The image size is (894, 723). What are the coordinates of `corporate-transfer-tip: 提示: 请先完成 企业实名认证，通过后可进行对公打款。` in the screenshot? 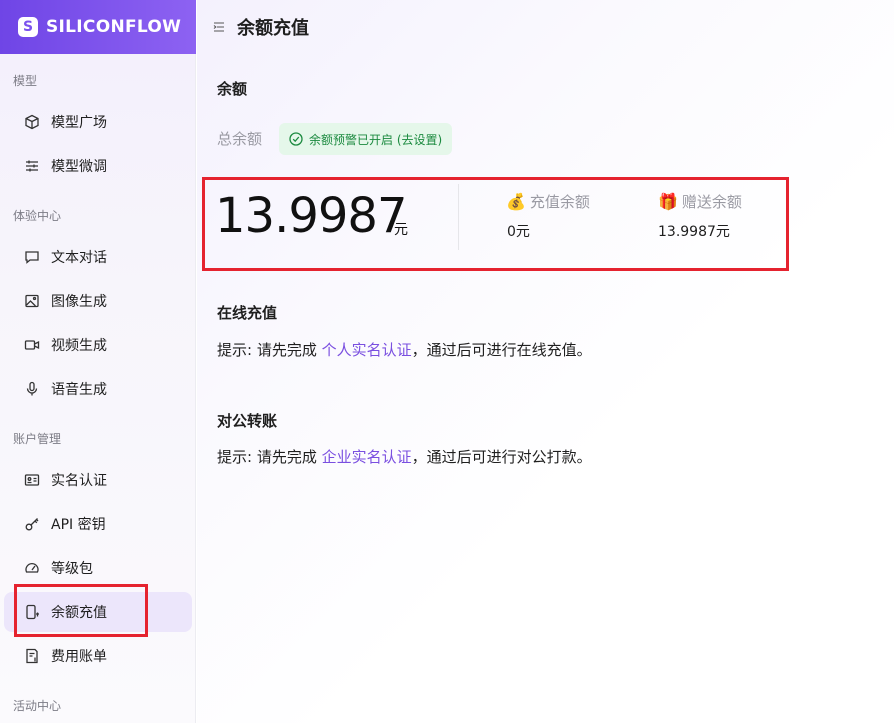 It's located at (404, 456).